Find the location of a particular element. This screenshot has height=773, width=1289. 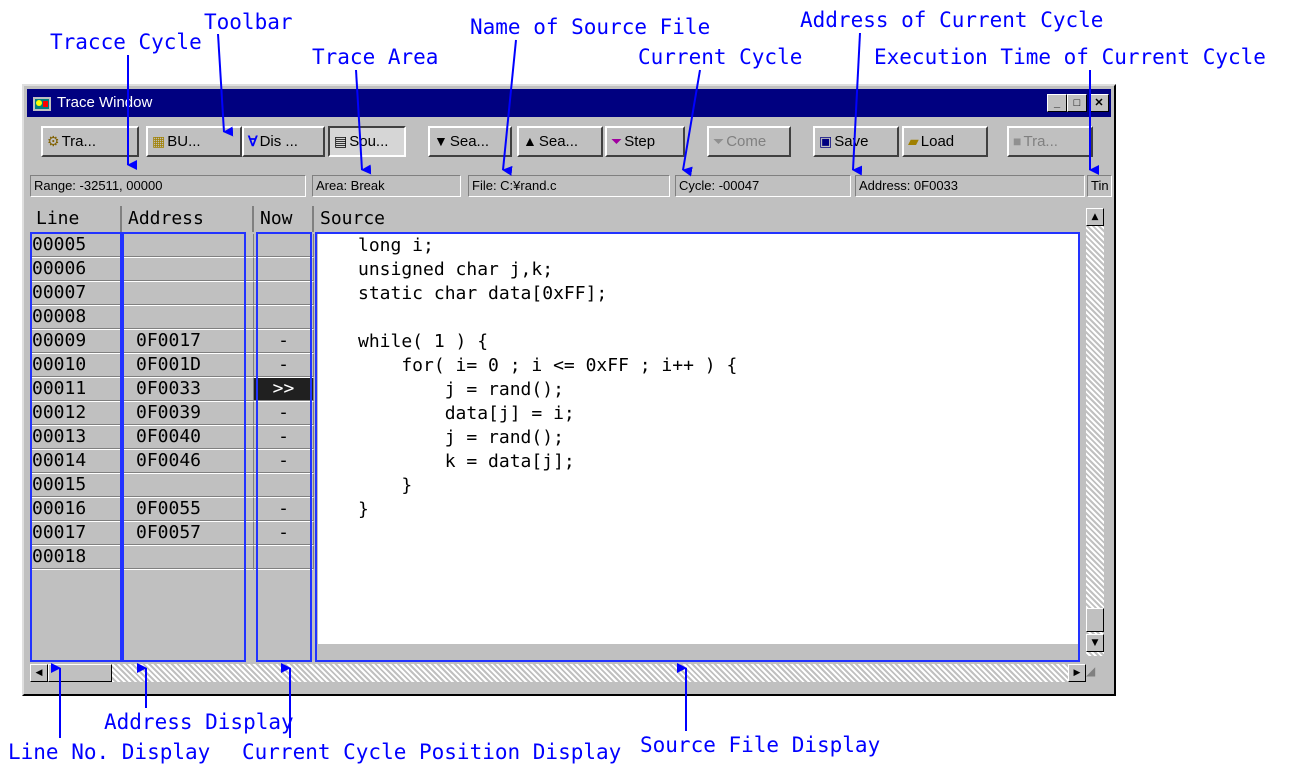

callout-trace-area: Trace Area is located at coordinates (375, 57).